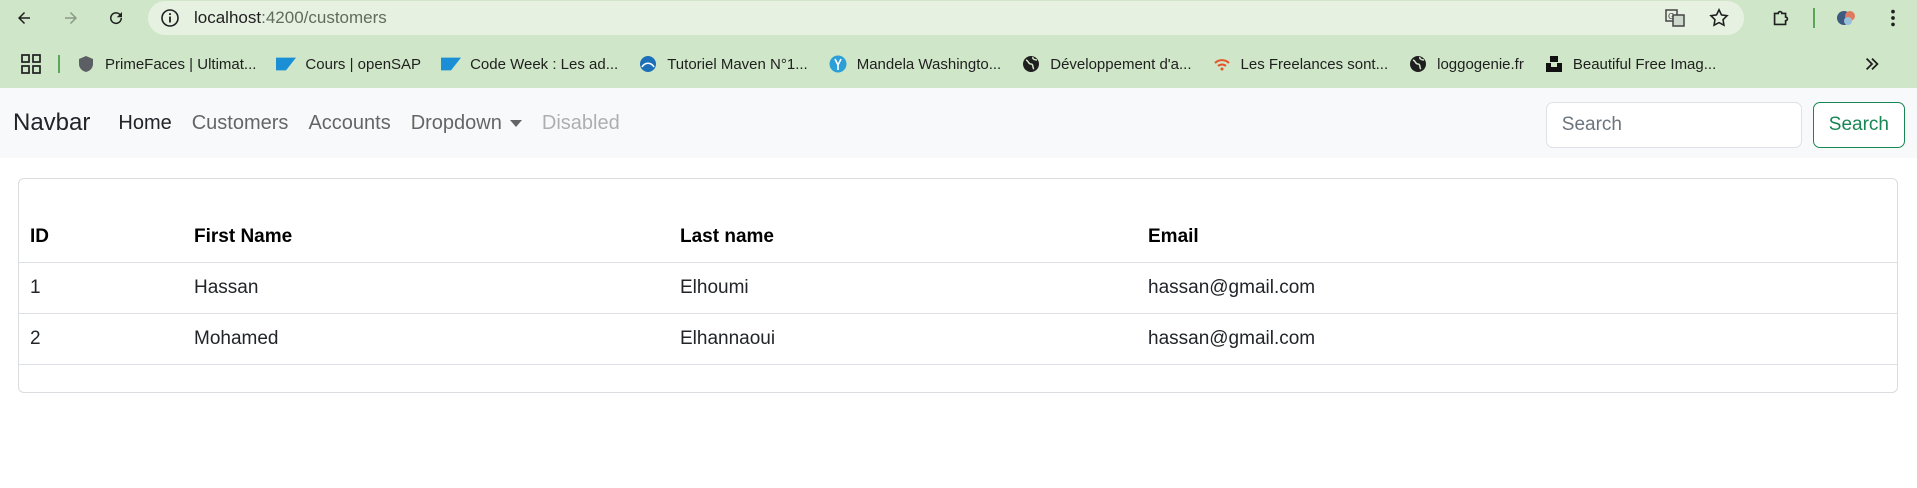 This screenshot has height=488, width=1917. I want to click on column-header-first-name: First Name, so click(426, 237).